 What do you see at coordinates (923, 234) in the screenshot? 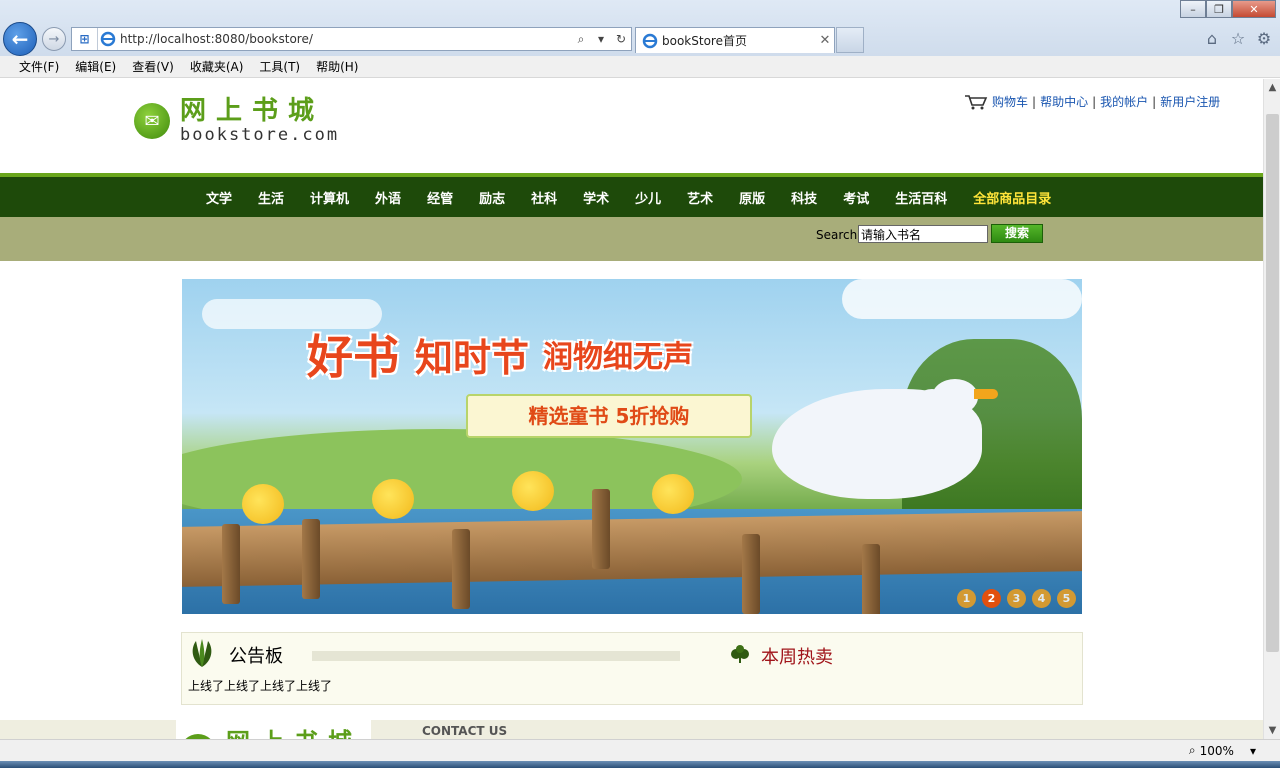
I see `search-input` at bounding box center [923, 234].